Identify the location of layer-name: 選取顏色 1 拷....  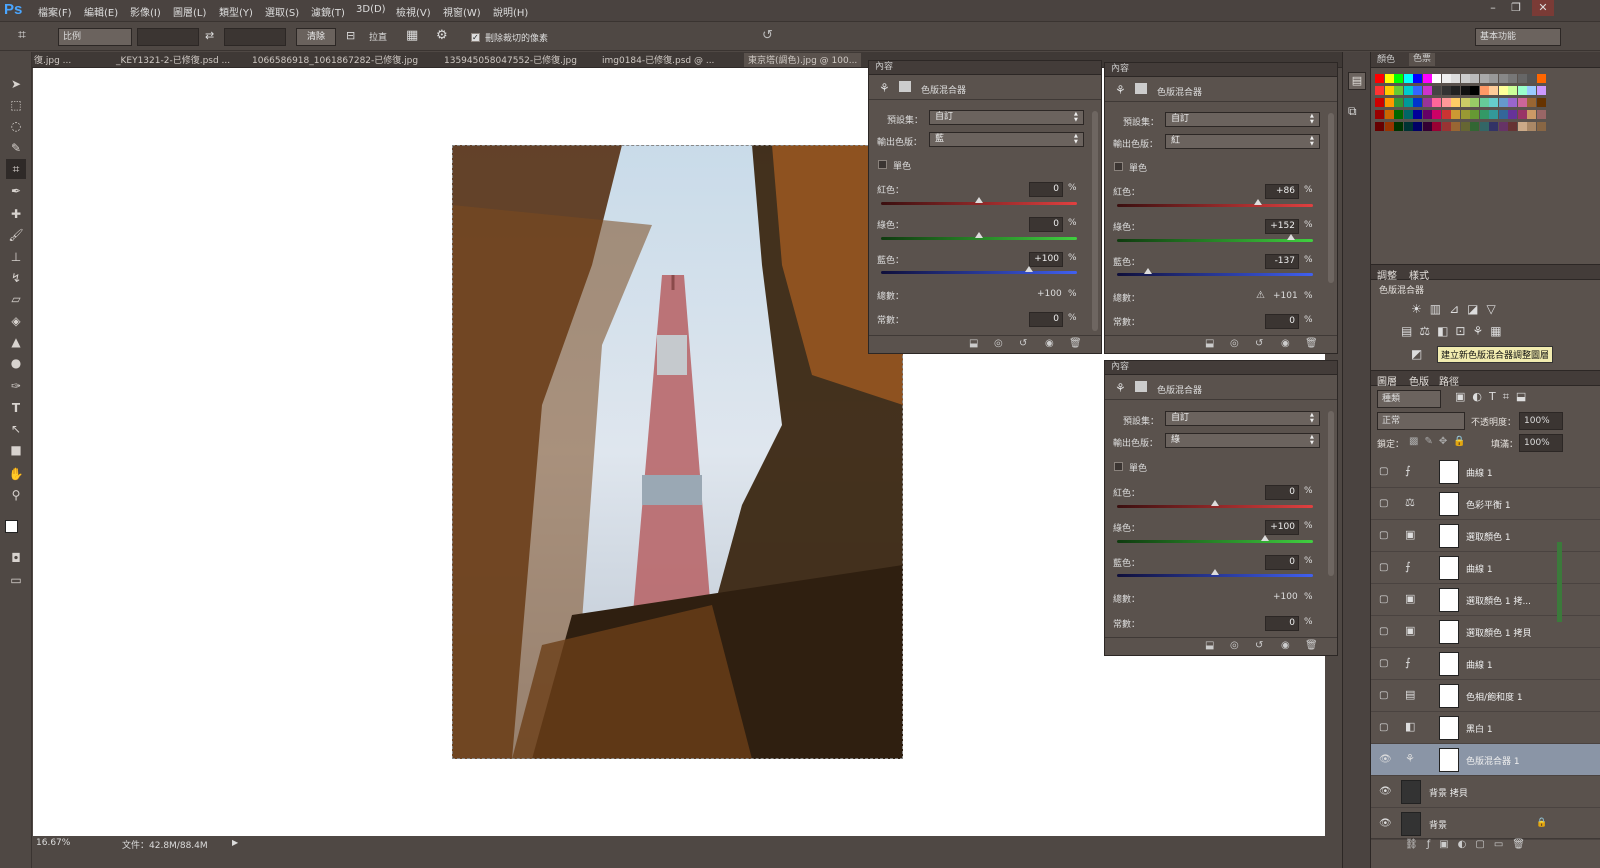
(1498, 600).